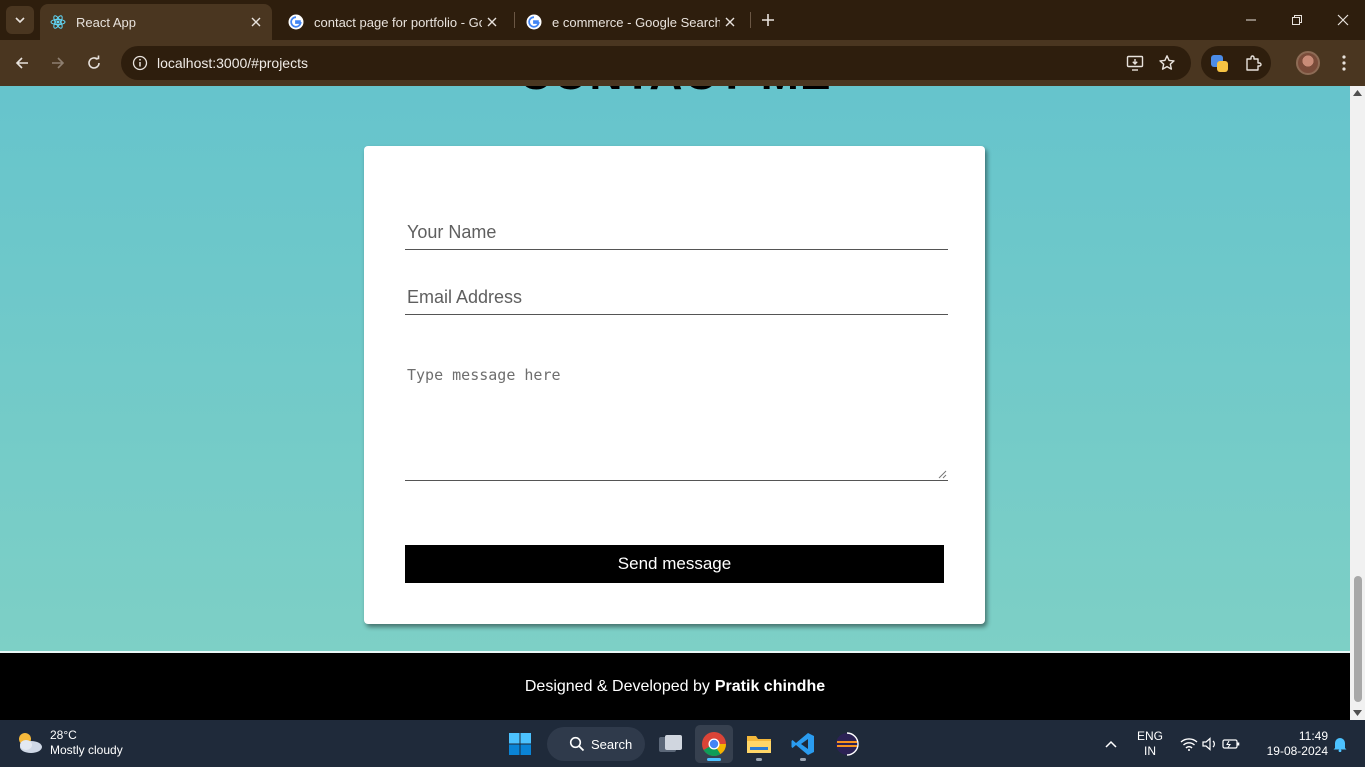 Image resolution: width=1365 pixels, height=767 pixels. I want to click on page-footer: Designed & Developed by Pratik chindhe, so click(675, 686).